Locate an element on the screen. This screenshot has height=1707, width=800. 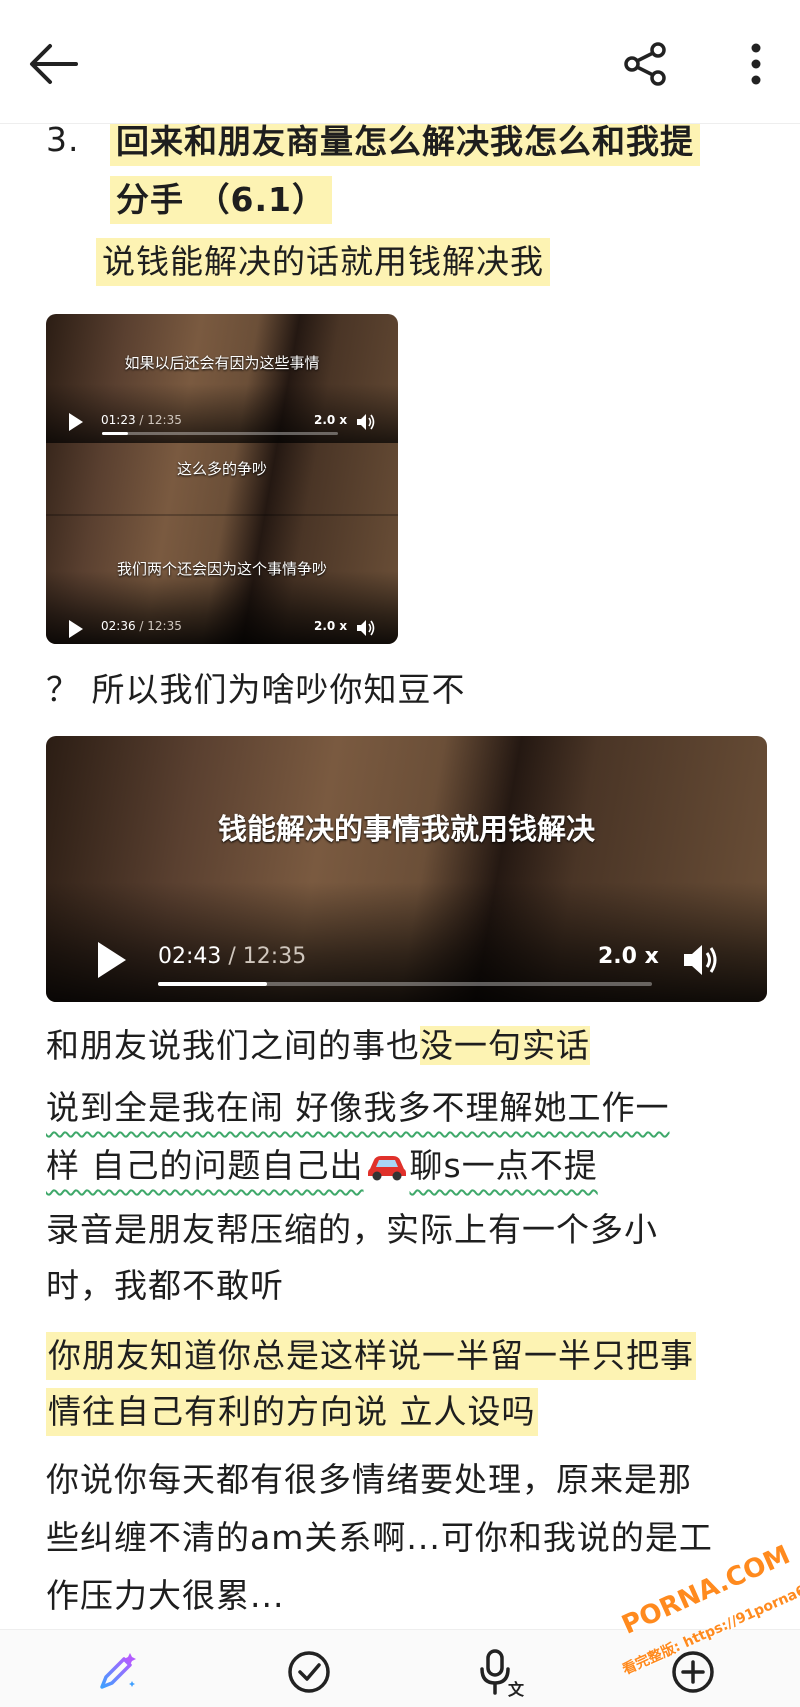
back-button is located at coordinates (54, 64).